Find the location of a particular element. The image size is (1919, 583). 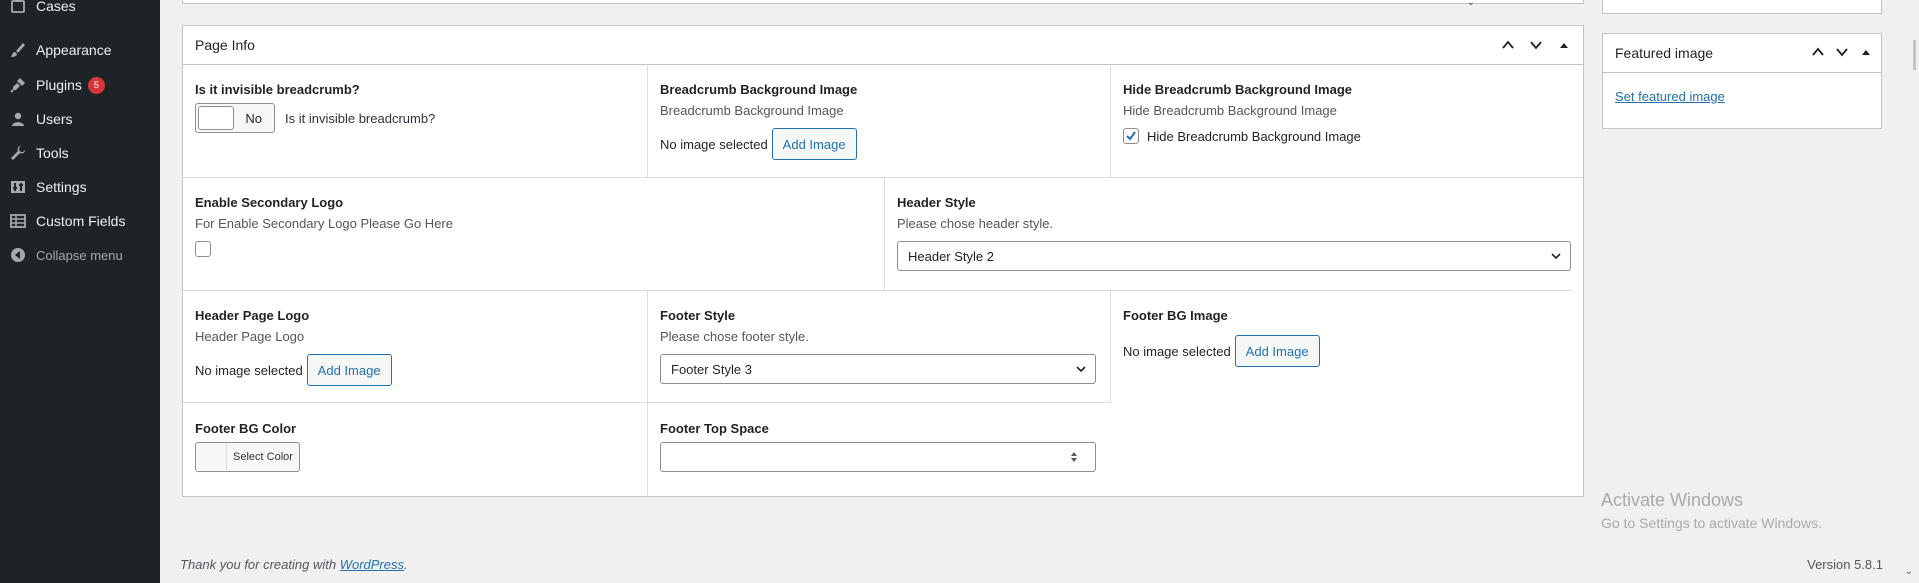

wordpress-link: WordPress is located at coordinates (372, 564).